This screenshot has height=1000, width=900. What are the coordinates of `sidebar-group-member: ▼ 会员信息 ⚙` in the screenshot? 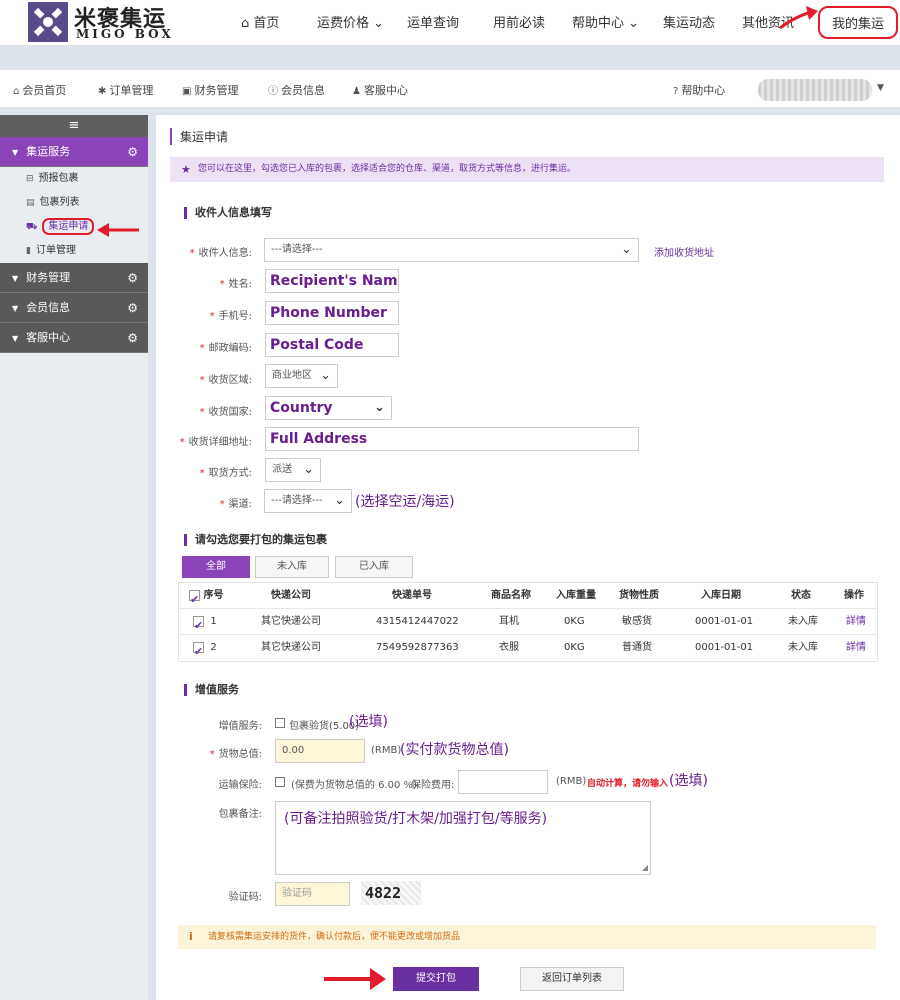 It's located at (74, 308).